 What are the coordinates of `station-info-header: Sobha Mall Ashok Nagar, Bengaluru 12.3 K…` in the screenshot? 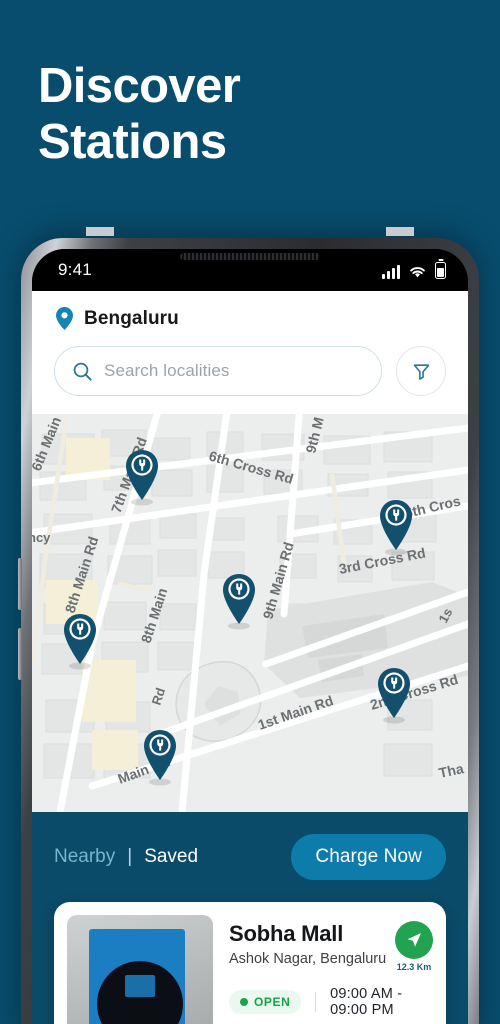 It's located at (331, 946).